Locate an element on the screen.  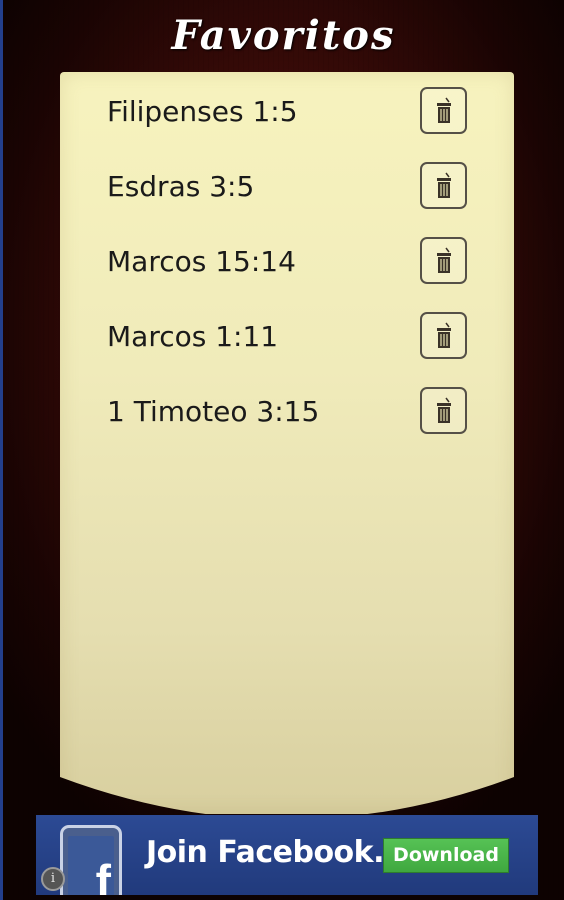
list-item: Marcos 1:11 is located at coordinates (287, 348).